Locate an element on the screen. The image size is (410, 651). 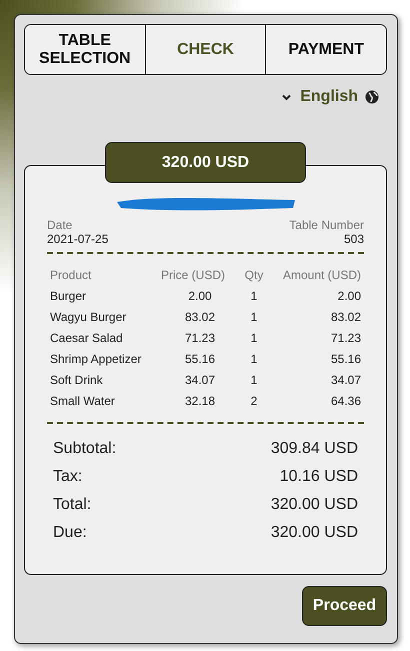
column-header: Qty is located at coordinates (254, 275).